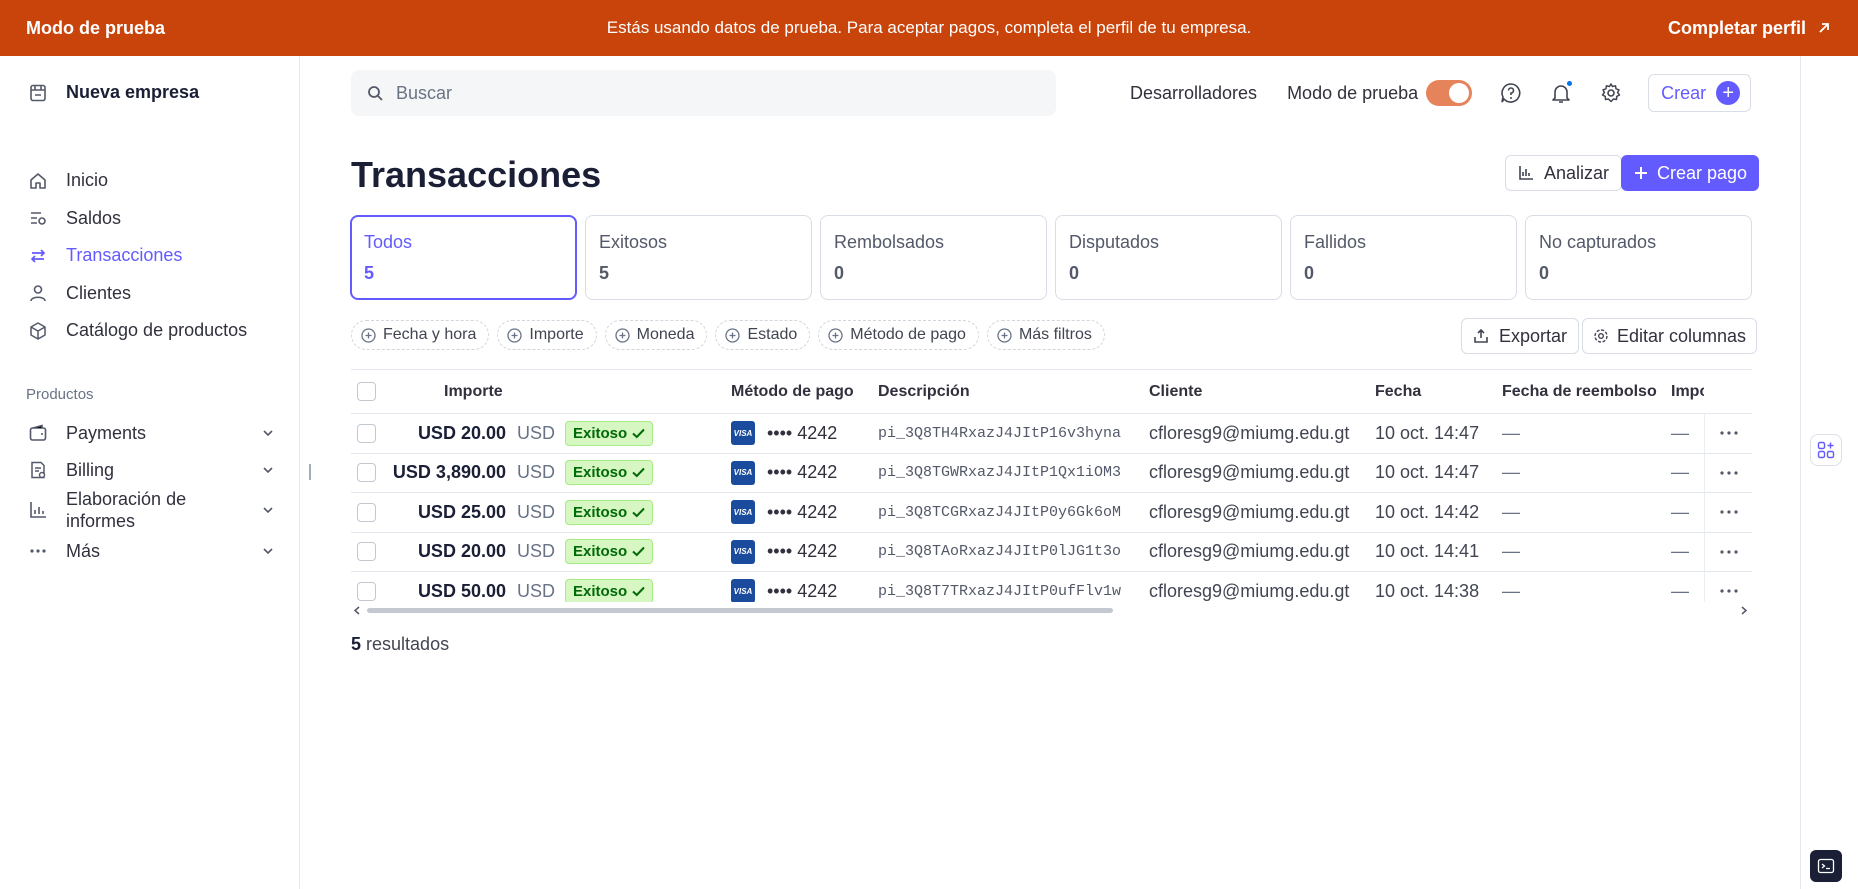 The width and height of the screenshot is (1858, 889). What do you see at coordinates (153, 331) in the screenshot?
I see `sidebar-item-catalogo: Catálogo de productos` at bounding box center [153, 331].